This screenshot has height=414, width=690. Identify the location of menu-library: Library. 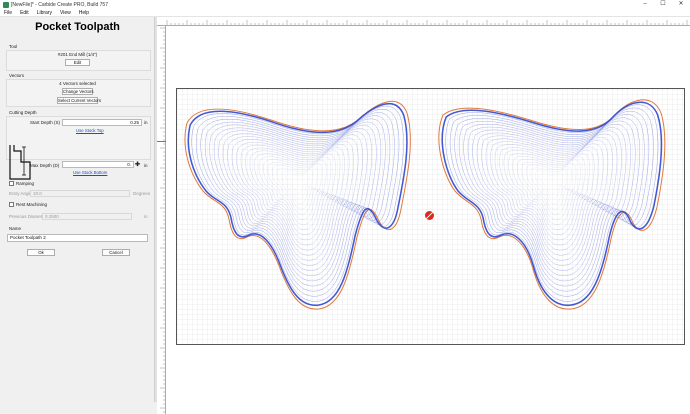
(44, 13).